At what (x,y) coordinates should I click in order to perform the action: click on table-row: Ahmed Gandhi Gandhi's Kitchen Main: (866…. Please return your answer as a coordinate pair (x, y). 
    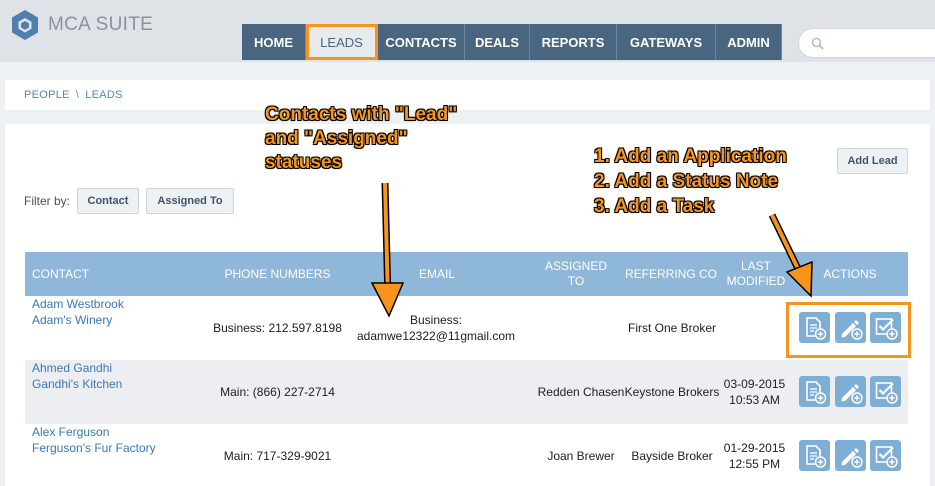
    Looking at the image, I should click on (466, 392).